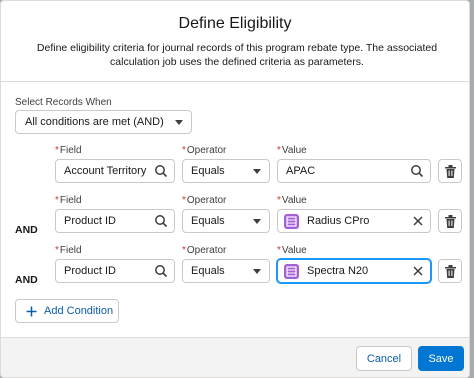 Image resolution: width=474 pixels, height=378 pixels. Describe the element at coordinates (235, 357) in the screenshot. I see `modal-footer: Cancel Save` at that location.